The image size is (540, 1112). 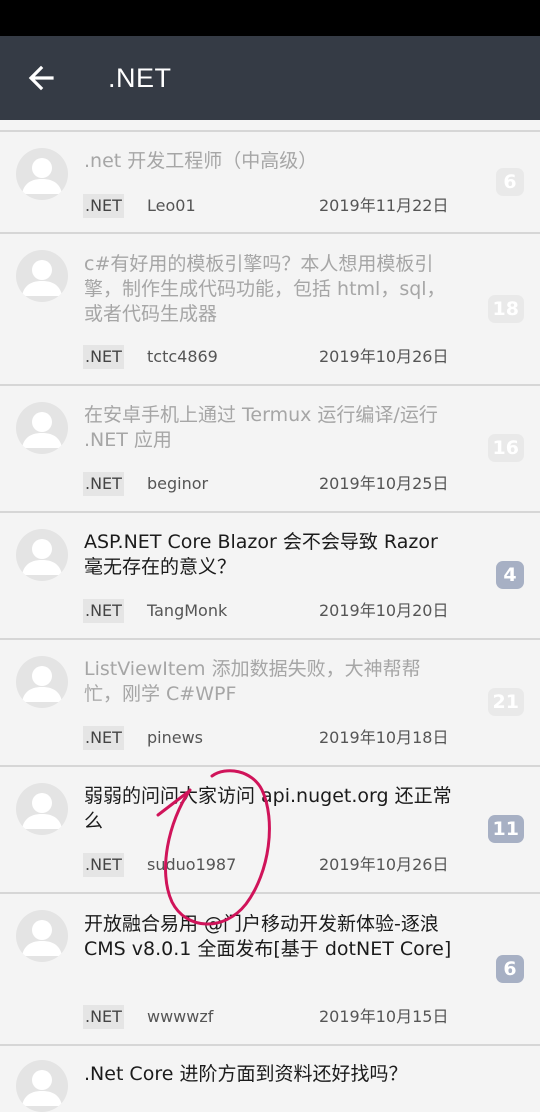 What do you see at coordinates (201, 161) in the screenshot?
I see `thread-title: .net 开发工程师（中高级）` at bounding box center [201, 161].